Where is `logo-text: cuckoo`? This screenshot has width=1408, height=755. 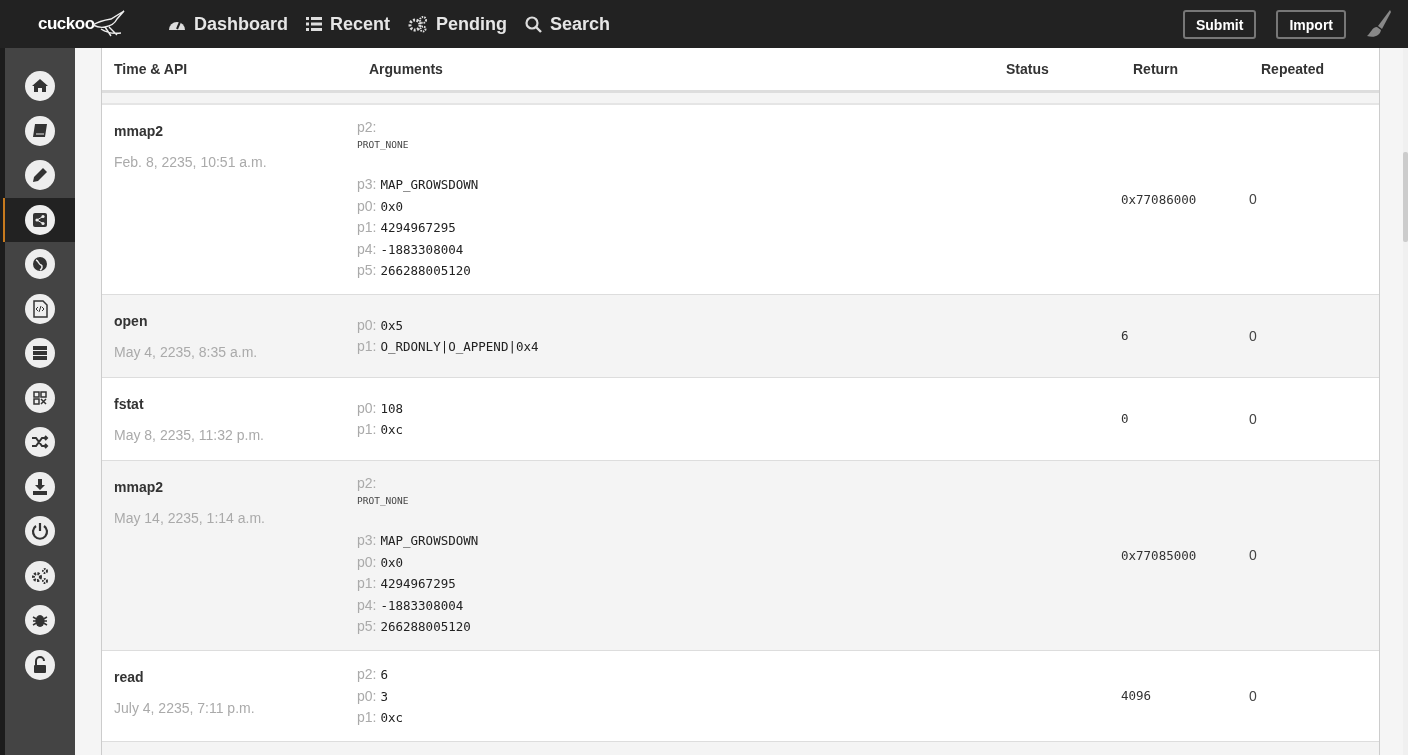 logo-text: cuckoo is located at coordinates (66, 24).